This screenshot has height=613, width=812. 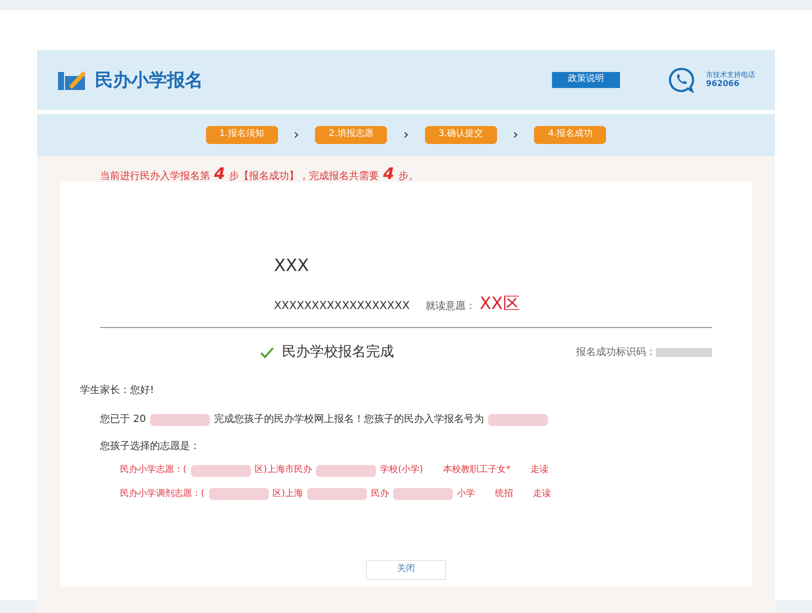 What do you see at coordinates (150, 447) in the screenshot?
I see `choices-intro: 您孩子选择的志愿是：` at bounding box center [150, 447].